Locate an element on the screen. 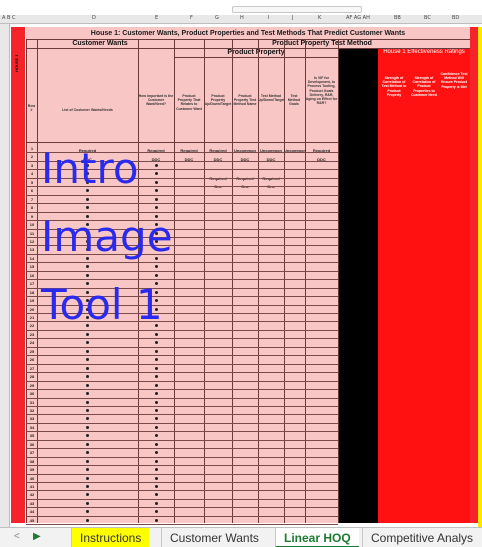  row-number: 32 is located at coordinates (32, 410).